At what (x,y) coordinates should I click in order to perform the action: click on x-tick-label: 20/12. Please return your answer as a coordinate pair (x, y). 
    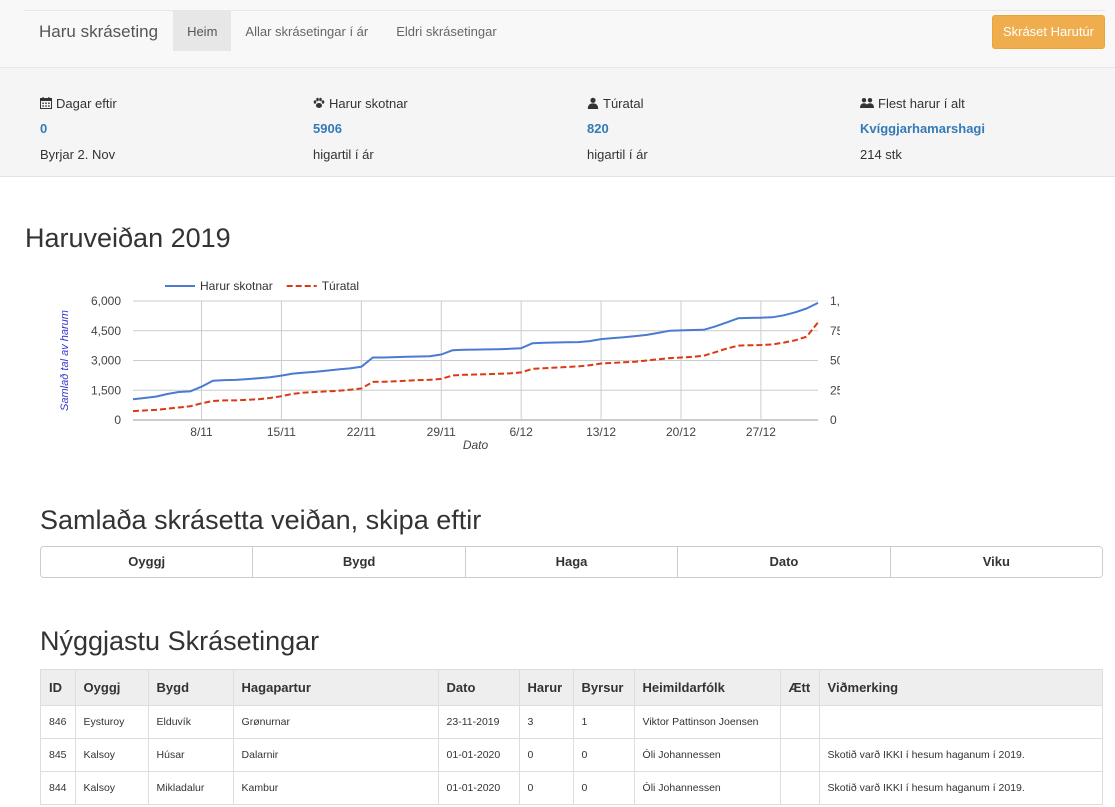
    Looking at the image, I should click on (681, 432).